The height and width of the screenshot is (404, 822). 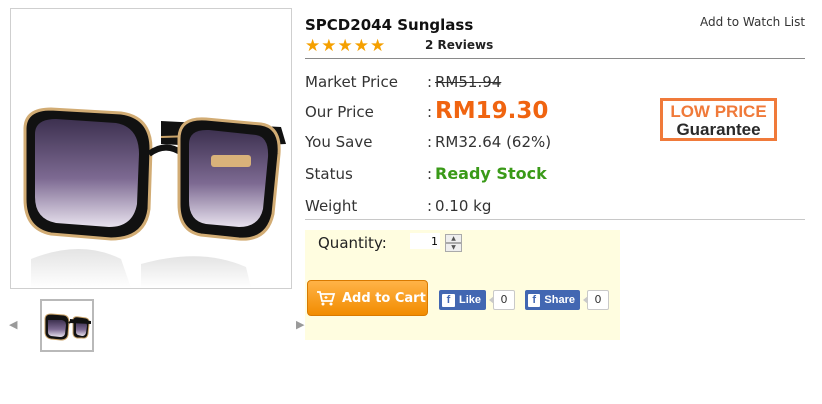 I want to click on arrow-right-icon: ▶, so click(x=300, y=324).